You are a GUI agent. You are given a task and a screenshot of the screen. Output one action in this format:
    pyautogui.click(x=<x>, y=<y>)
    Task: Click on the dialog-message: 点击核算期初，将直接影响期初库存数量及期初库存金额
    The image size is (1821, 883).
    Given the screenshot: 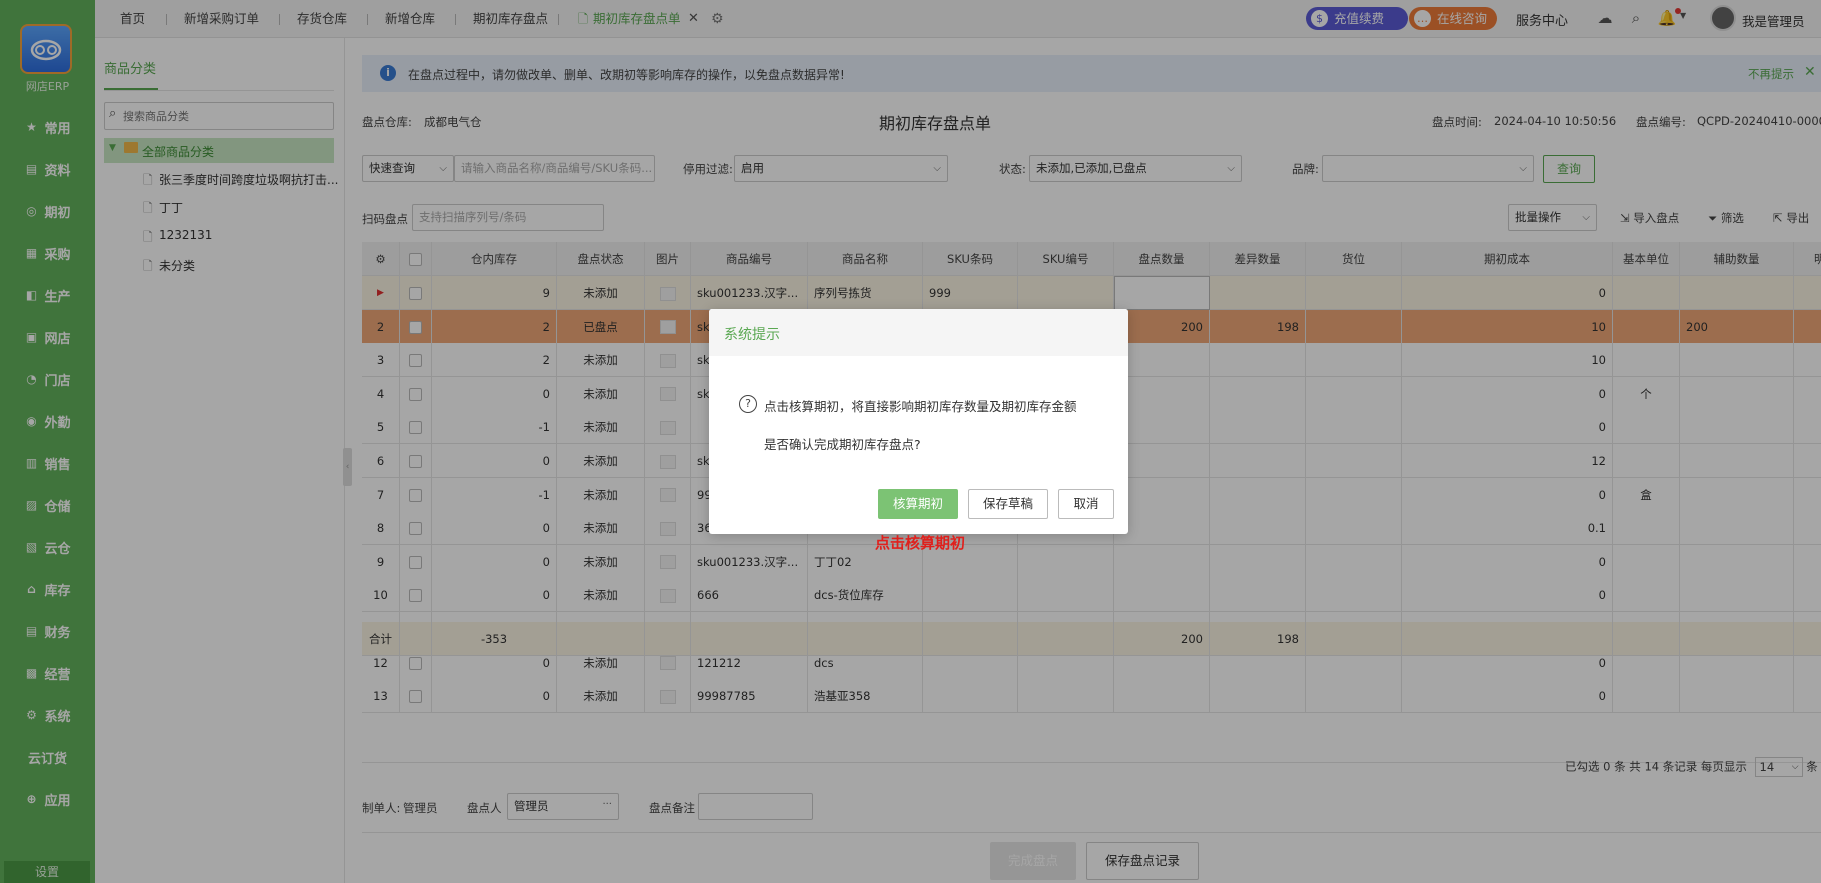 What is the action you would take?
    pyautogui.click(x=920, y=406)
    